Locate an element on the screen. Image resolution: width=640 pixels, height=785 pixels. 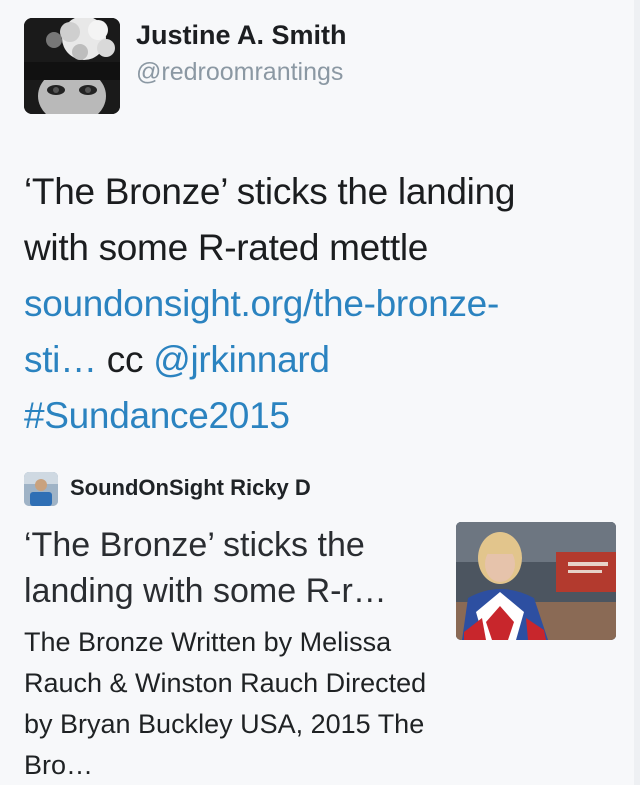
author-handle: @redroomrantings is located at coordinates (239, 72).